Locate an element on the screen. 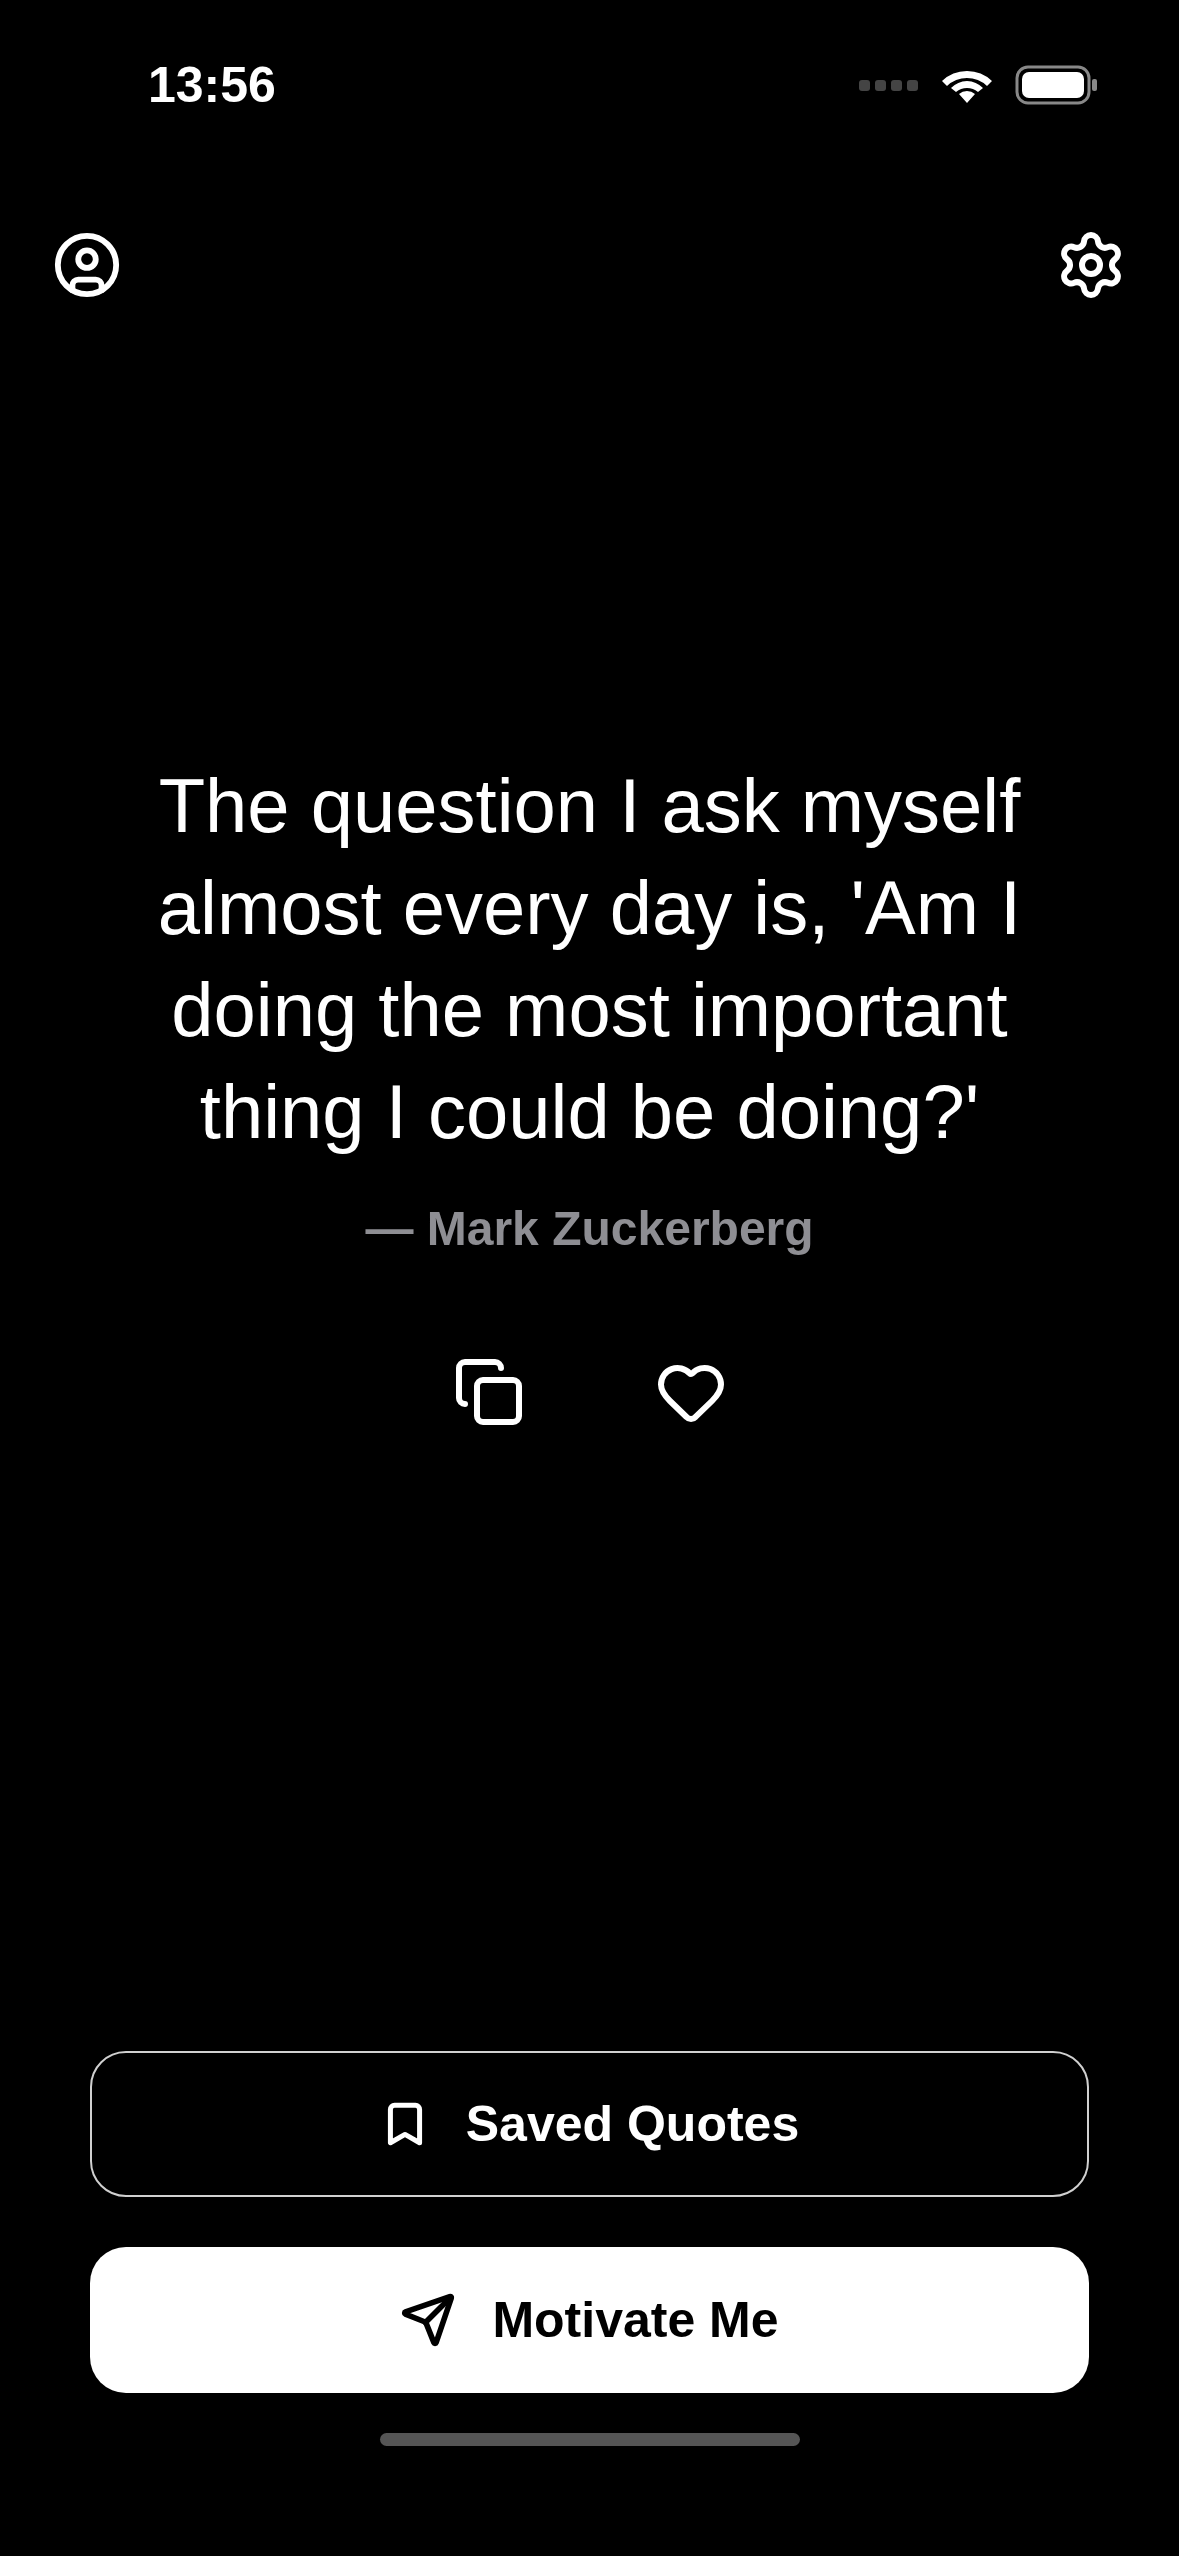  status-time: 13:56 is located at coordinates (212, 85).